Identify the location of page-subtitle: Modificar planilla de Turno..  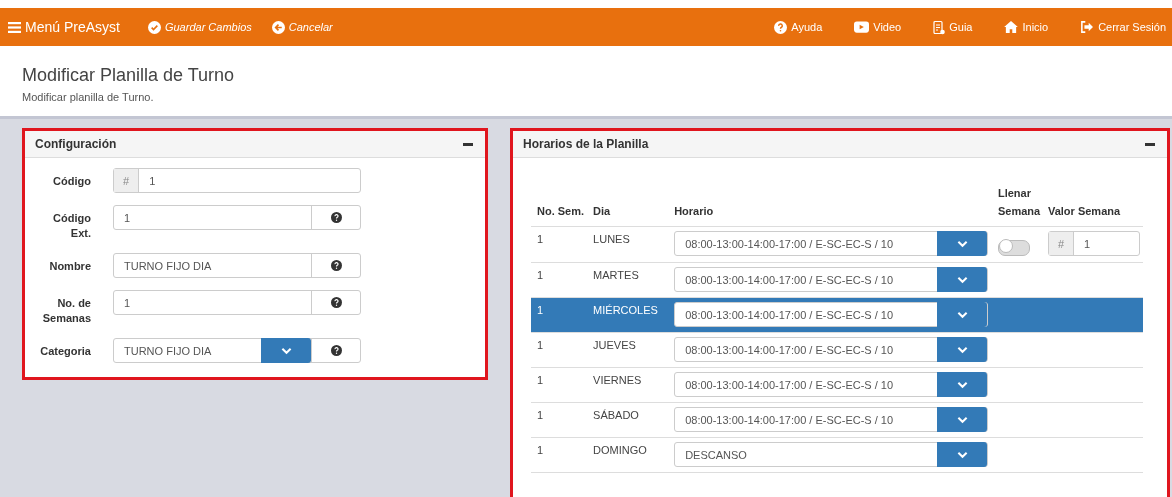
(88, 97).